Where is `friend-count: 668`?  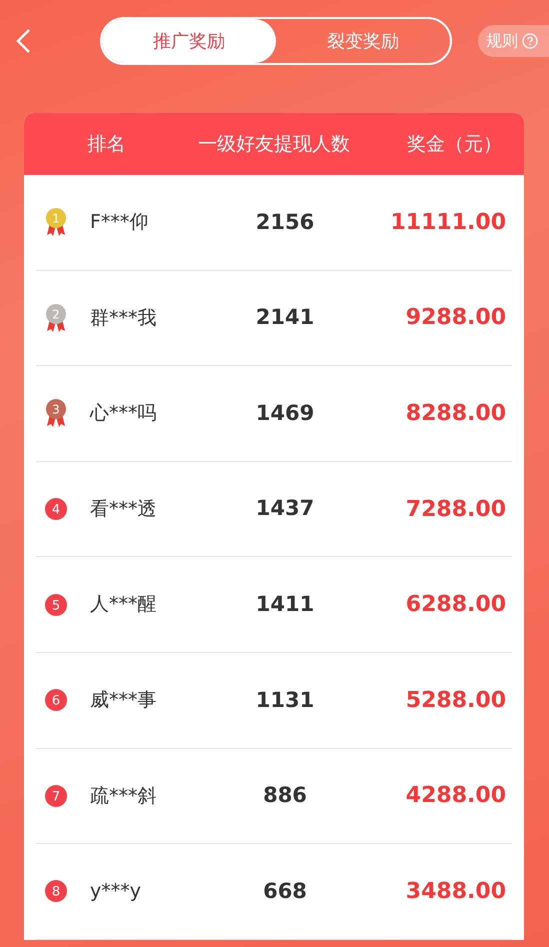
friend-count: 668 is located at coordinates (285, 891).